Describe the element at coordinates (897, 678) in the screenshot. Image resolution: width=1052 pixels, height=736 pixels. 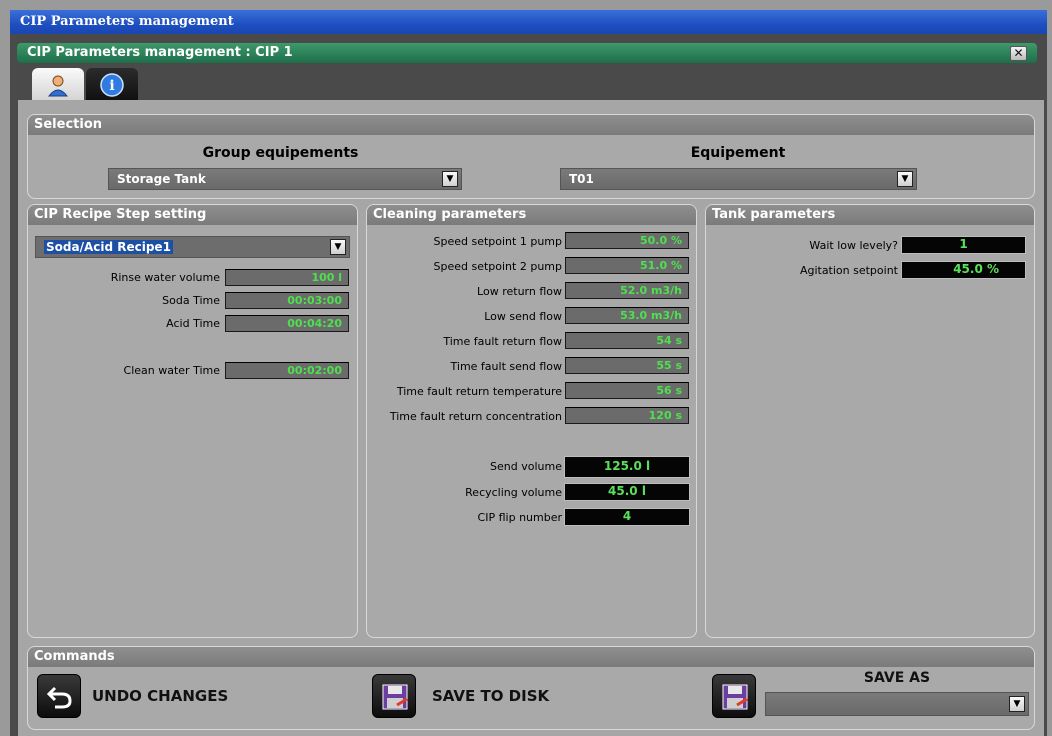
I see `save-as-label: SAVE AS` at that location.